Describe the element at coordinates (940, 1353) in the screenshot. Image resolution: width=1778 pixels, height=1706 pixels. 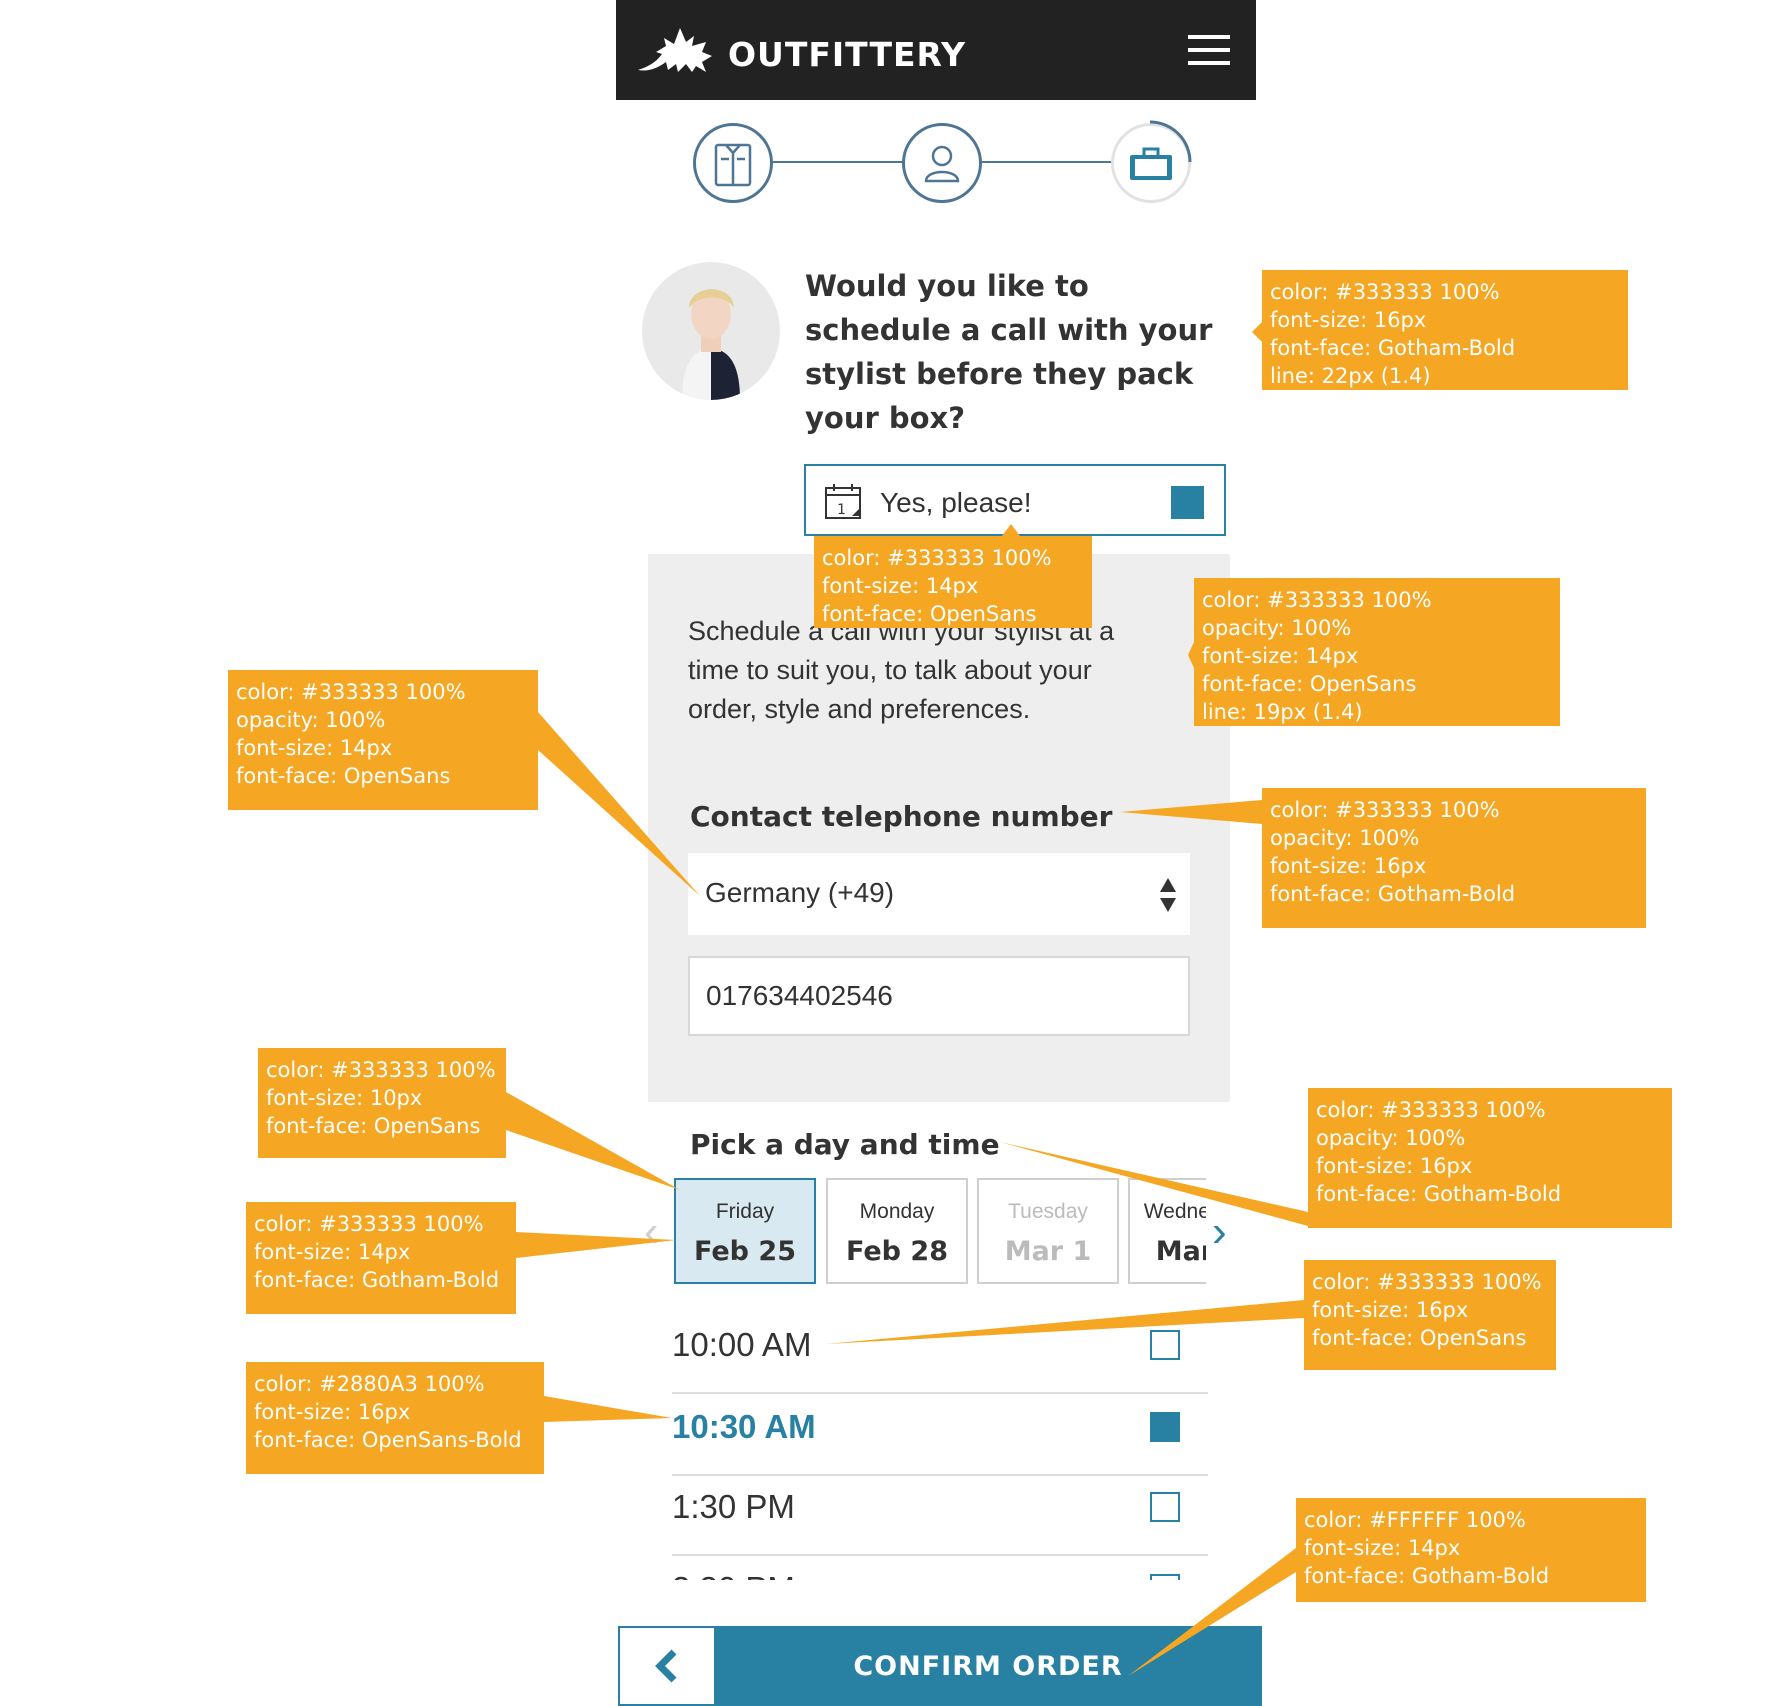
I see `time-slot: 10:00 AM` at that location.